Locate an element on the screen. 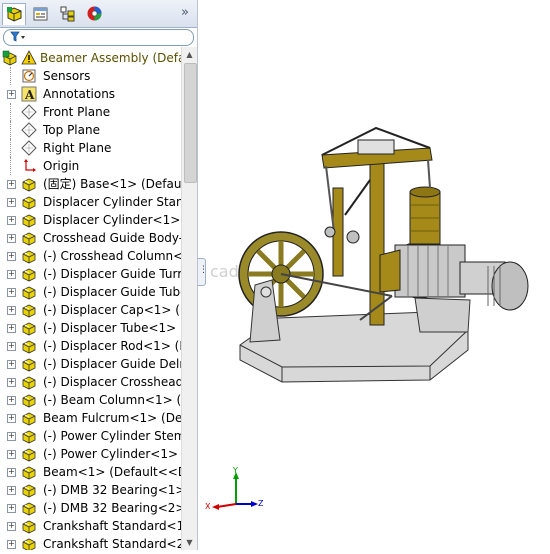 Image resolution: width=550 pixels, height=554 pixels. tree-item-label: Beam<1> (Default<<De is located at coordinates (112, 472).